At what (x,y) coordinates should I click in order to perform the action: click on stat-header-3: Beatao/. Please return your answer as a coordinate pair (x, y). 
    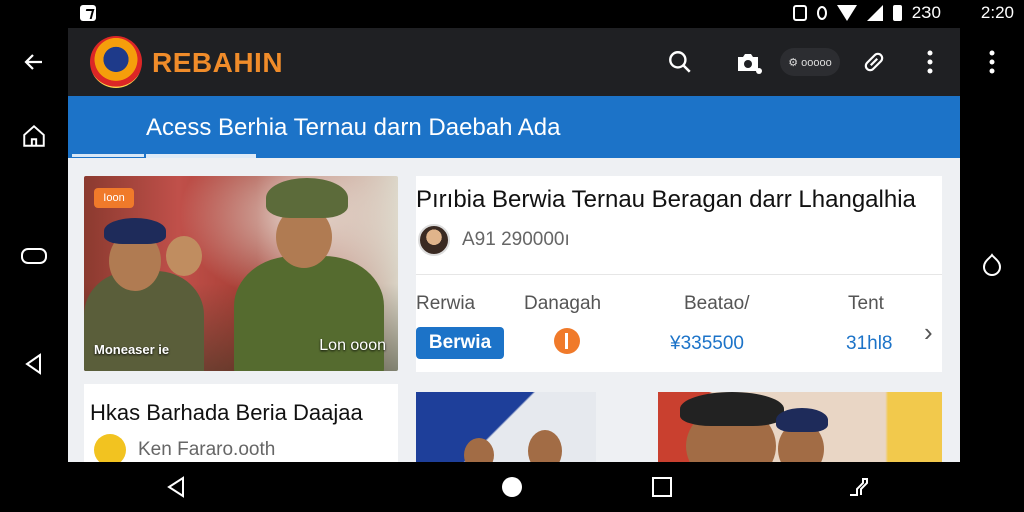
    Looking at the image, I should click on (717, 303).